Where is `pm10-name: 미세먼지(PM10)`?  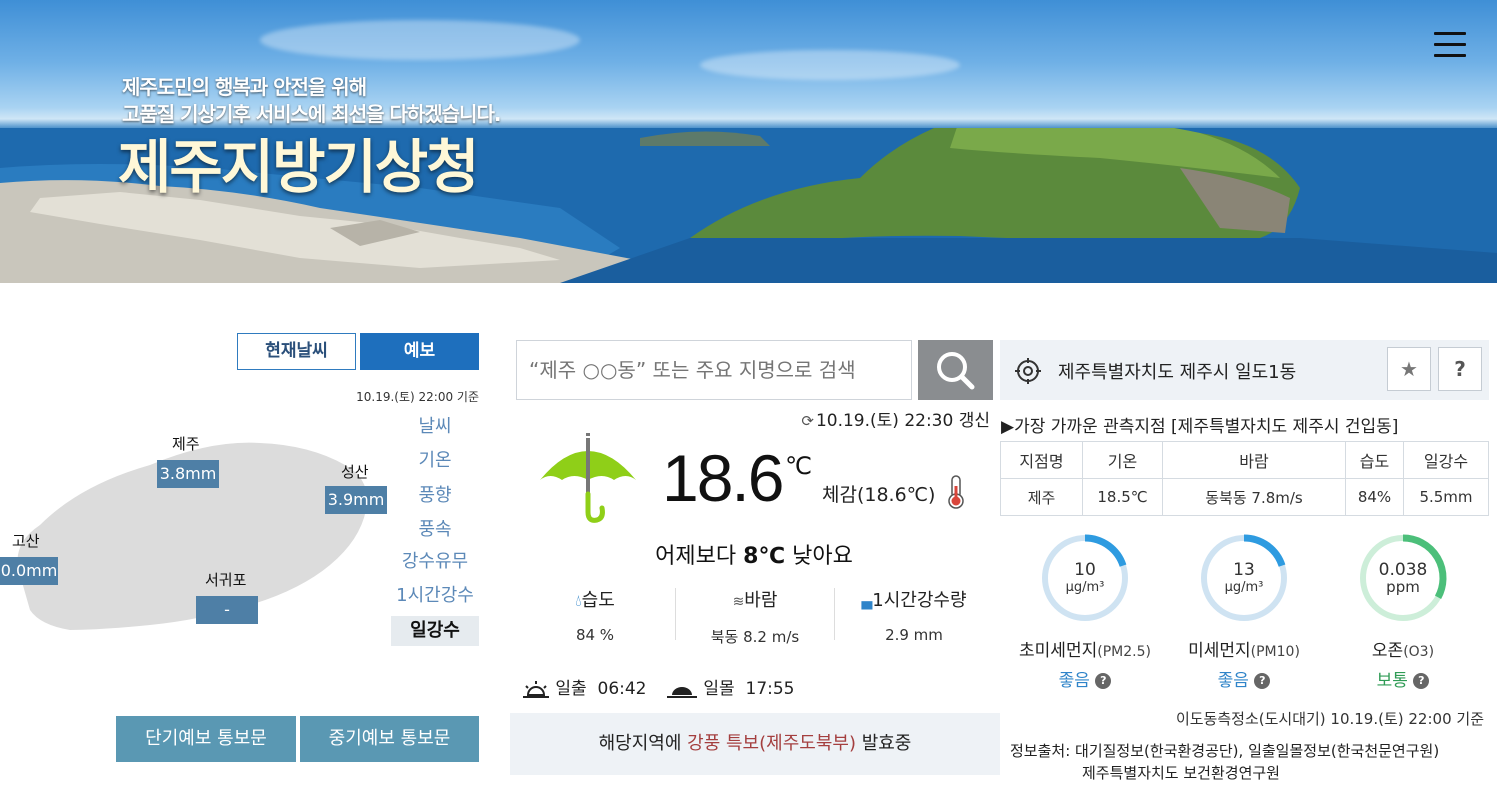
pm10-name: 미세먼지(PM10) is located at coordinates (1244, 648).